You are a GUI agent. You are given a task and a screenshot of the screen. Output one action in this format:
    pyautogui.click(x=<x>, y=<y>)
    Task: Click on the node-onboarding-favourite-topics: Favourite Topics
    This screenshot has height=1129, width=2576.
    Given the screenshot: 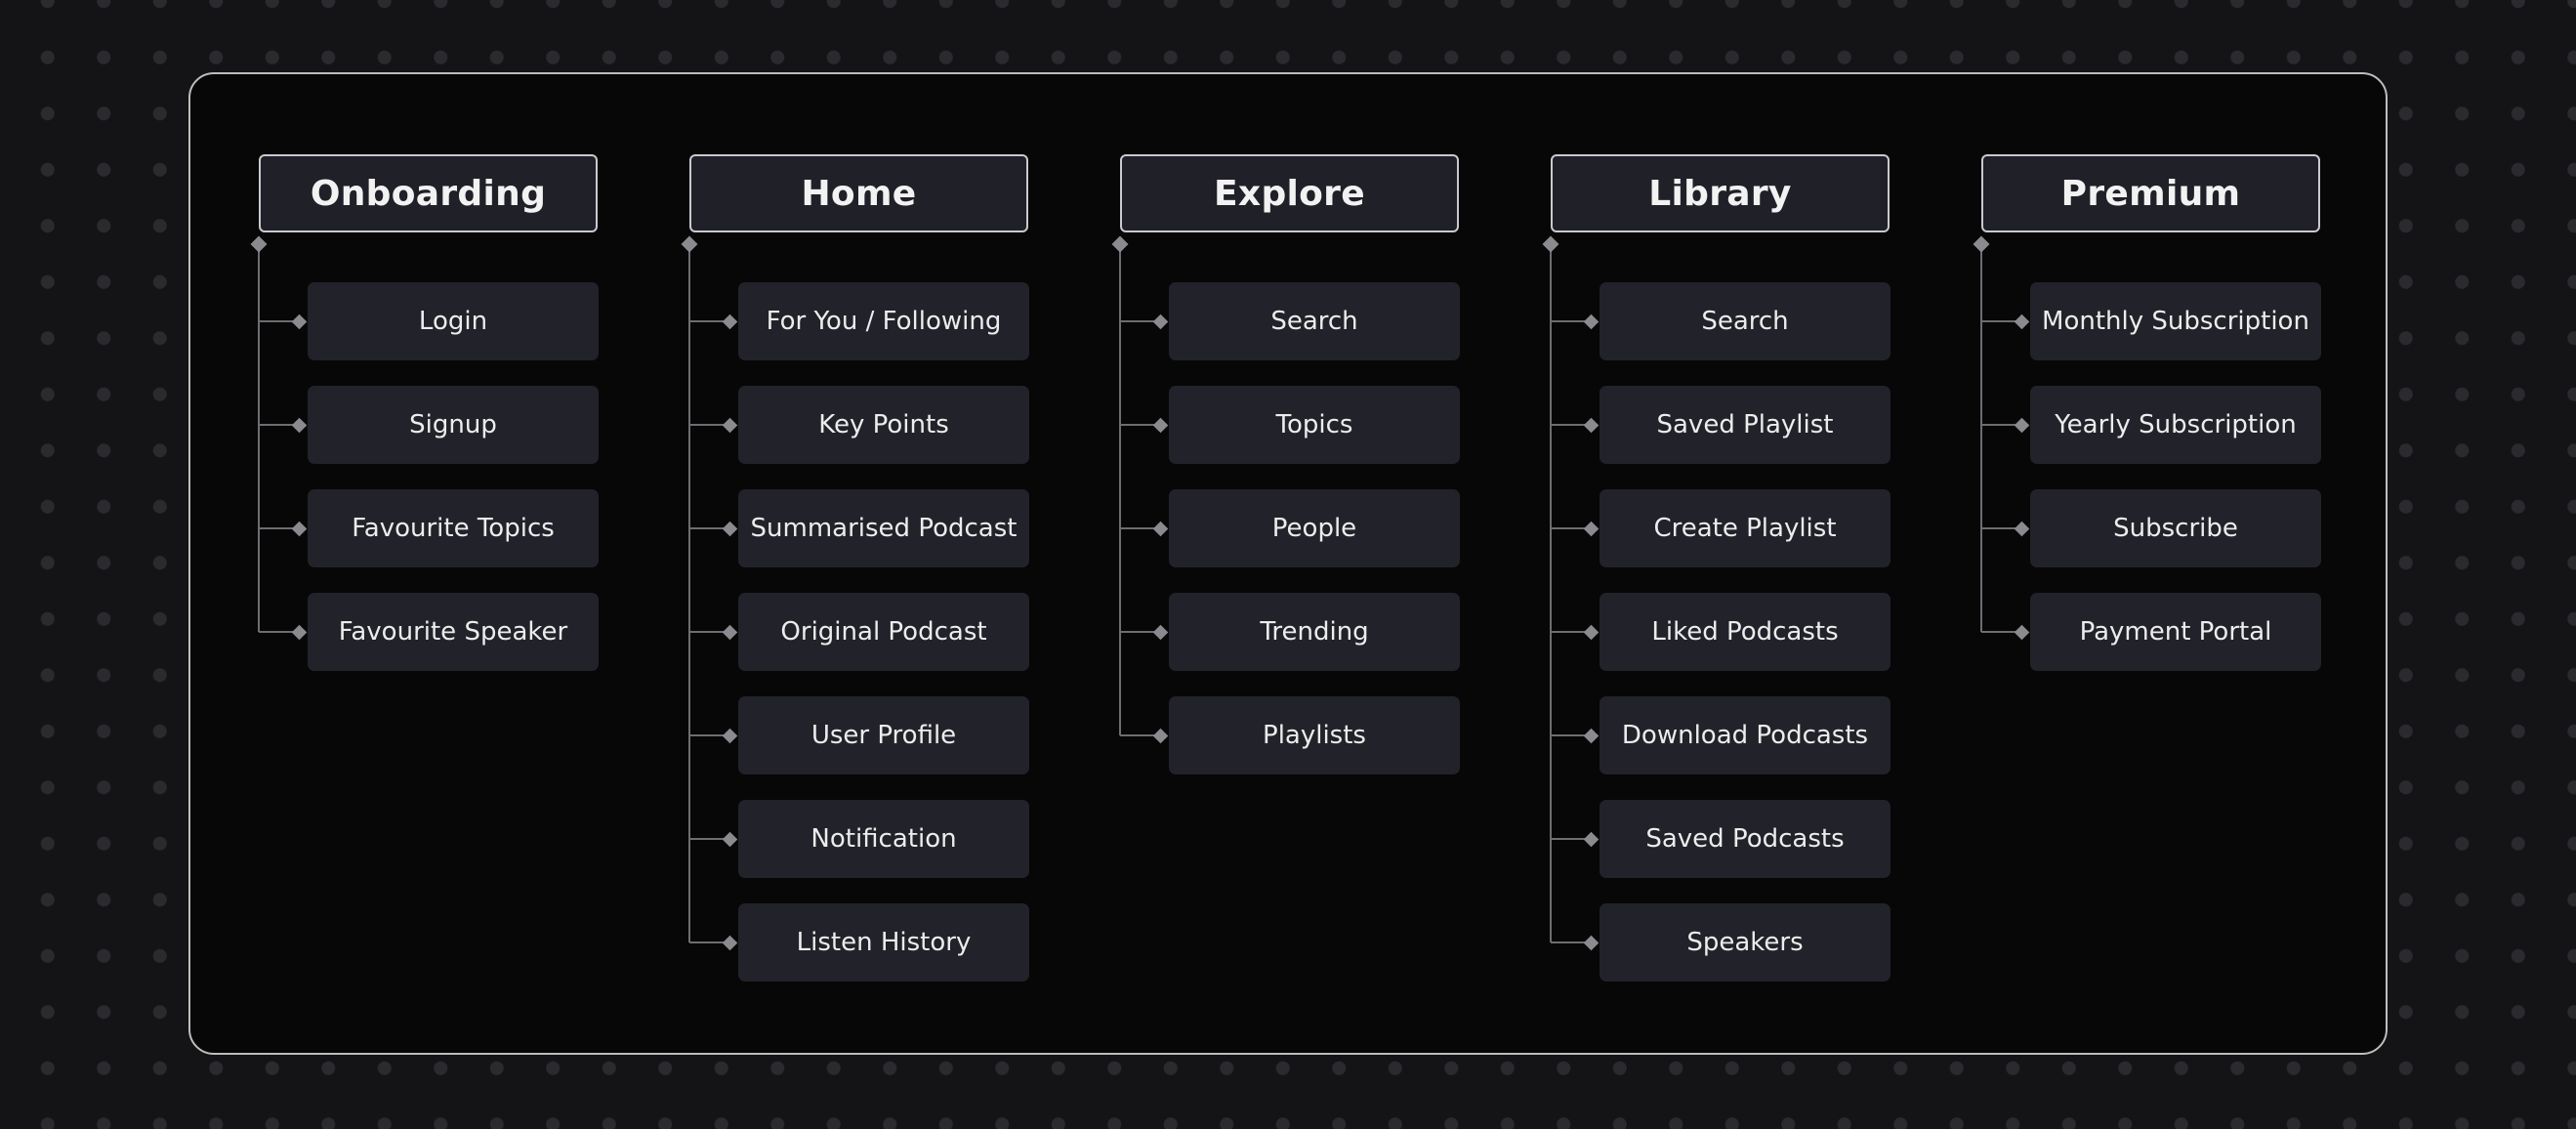 What is the action you would take?
    pyautogui.click(x=453, y=528)
    